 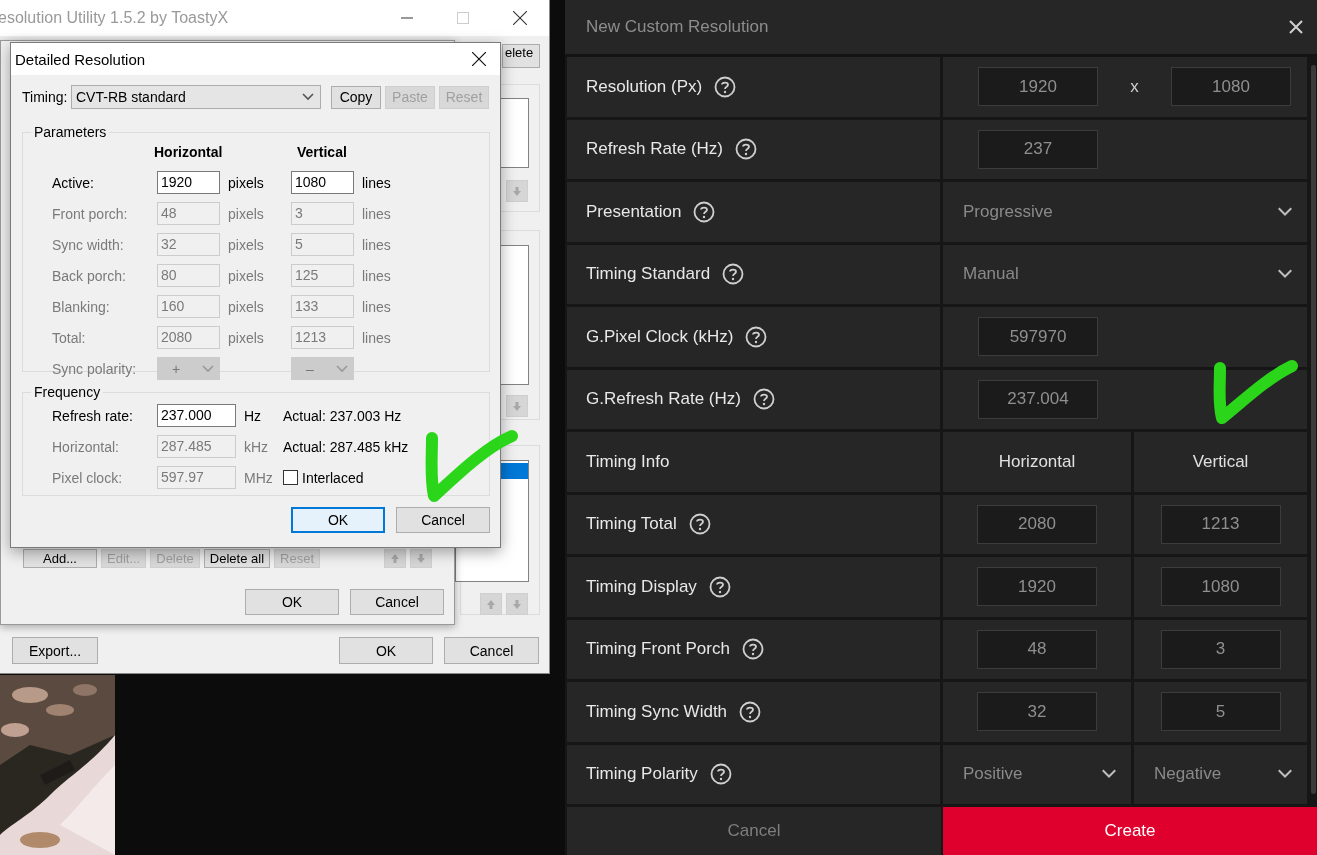 What do you see at coordinates (253, 415) in the screenshot?
I see `unit-label: Hz` at bounding box center [253, 415].